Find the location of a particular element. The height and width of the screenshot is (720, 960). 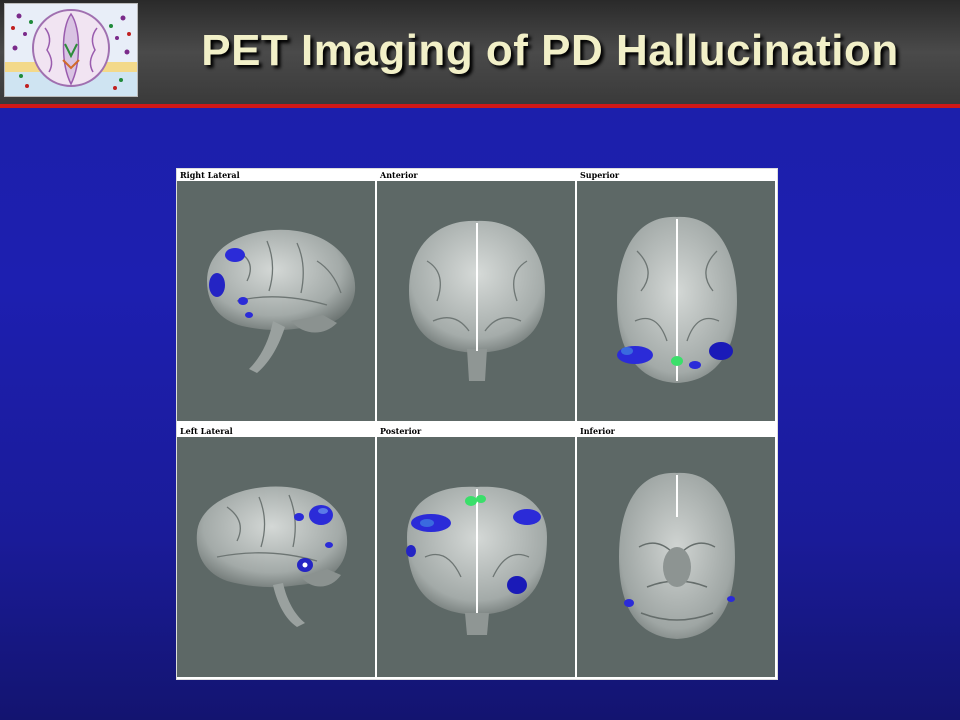

panel-right-lateral: Right Lateral is located at coordinates (276, 295).